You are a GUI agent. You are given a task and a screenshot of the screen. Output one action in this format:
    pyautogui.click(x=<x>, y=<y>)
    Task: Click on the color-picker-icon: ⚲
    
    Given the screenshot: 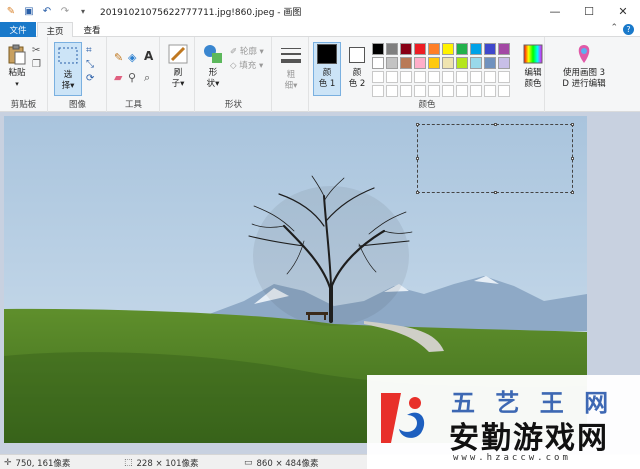 What is the action you would take?
    pyautogui.click(x=134, y=77)
    